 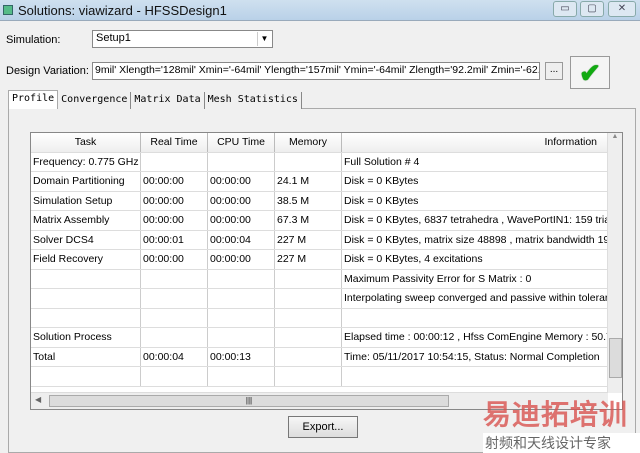 What do you see at coordinates (174, 142) in the screenshot?
I see `header-real-time: Real Time` at bounding box center [174, 142].